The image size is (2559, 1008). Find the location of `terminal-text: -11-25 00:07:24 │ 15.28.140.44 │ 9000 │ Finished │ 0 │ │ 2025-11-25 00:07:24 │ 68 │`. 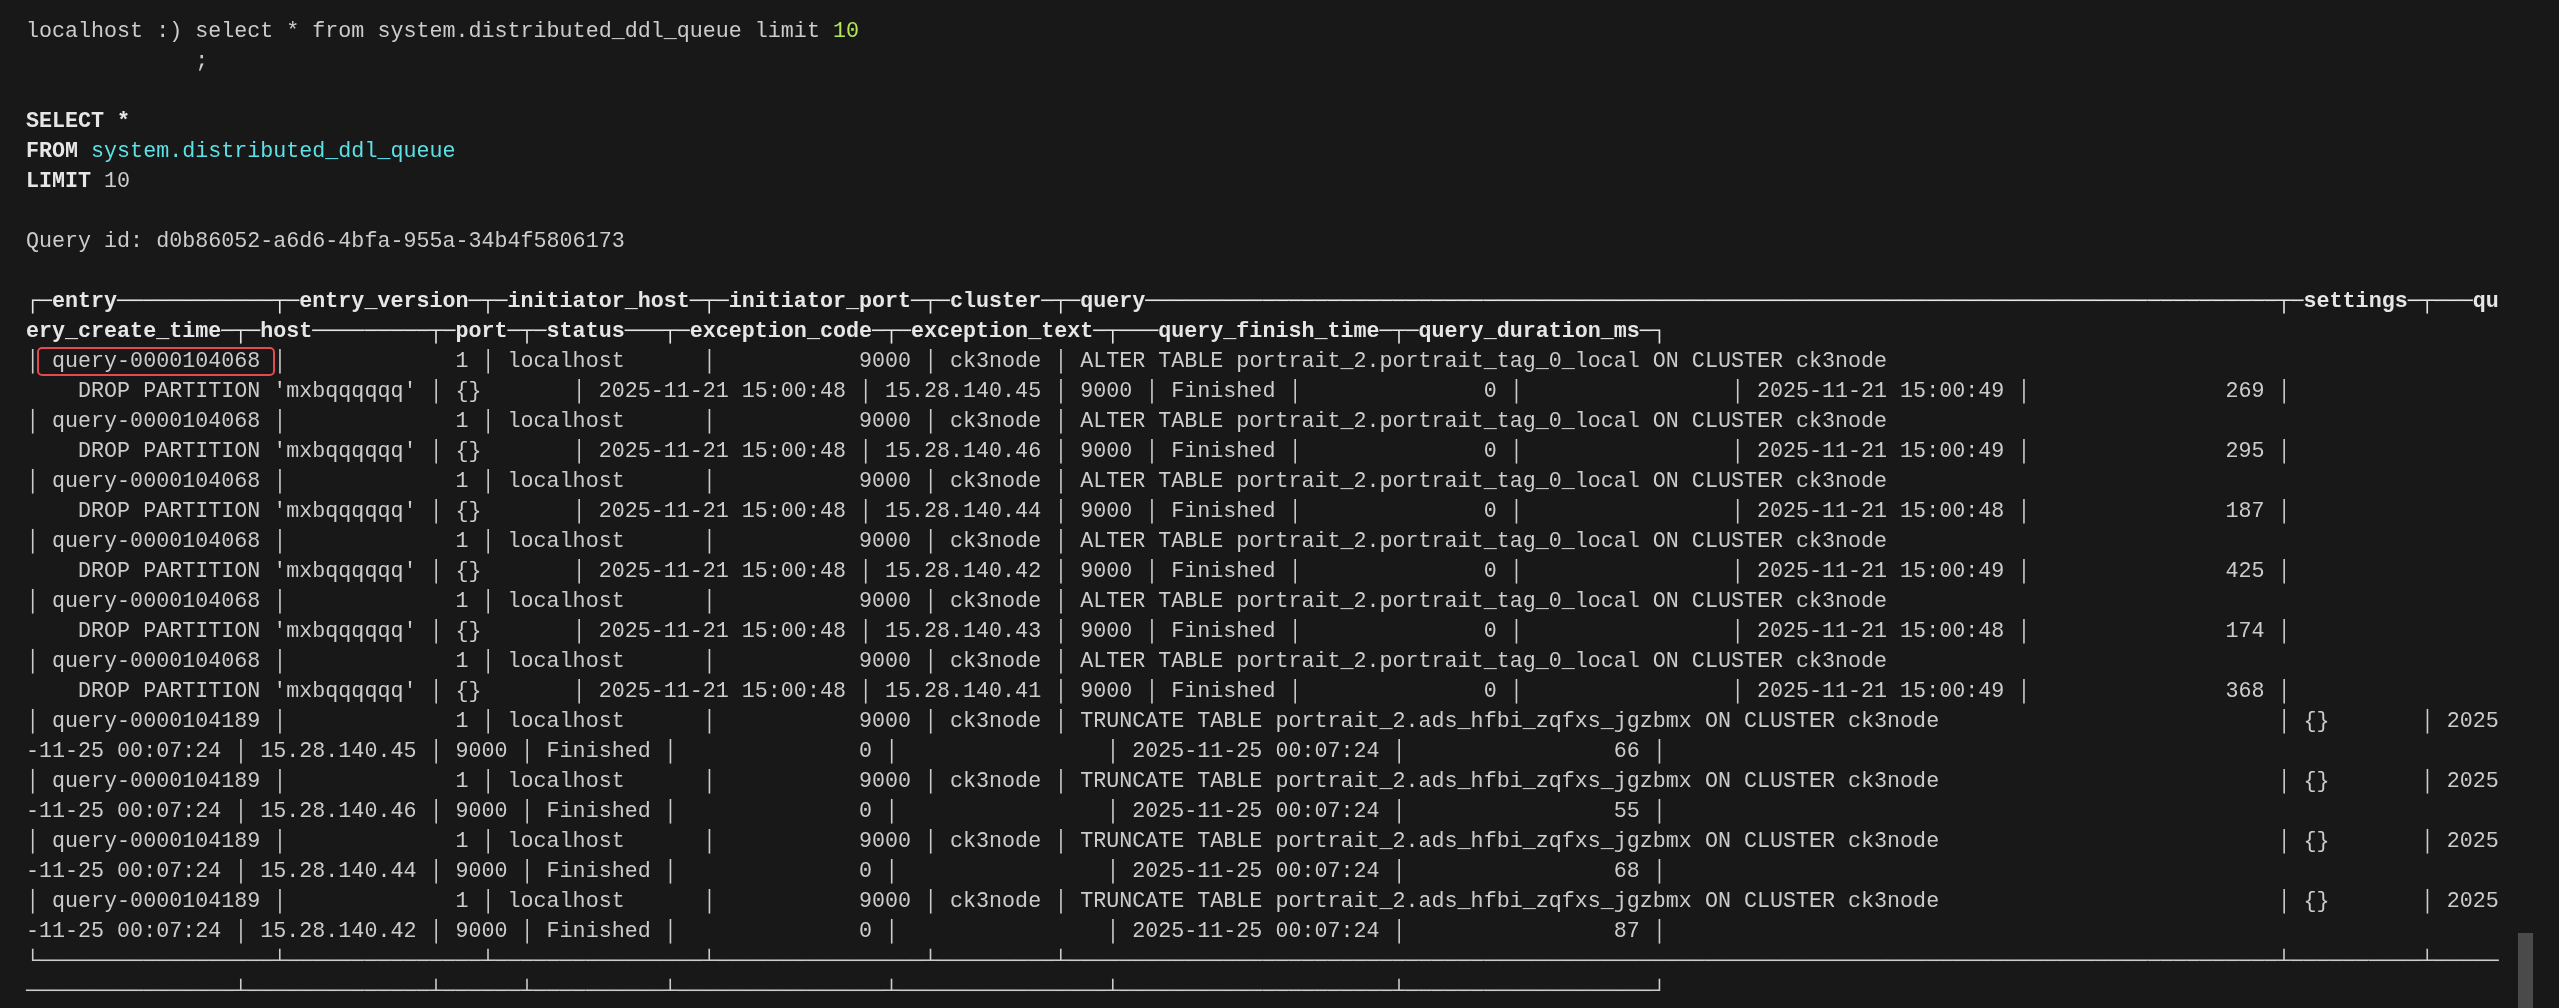

terminal-text: -11-25 00:07:24 │ 15.28.140.44 │ 9000 │ Finished │ 0 │ │ 2025-11-25 00:07:24 │ 68 │ is located at coordinates (846, 871).